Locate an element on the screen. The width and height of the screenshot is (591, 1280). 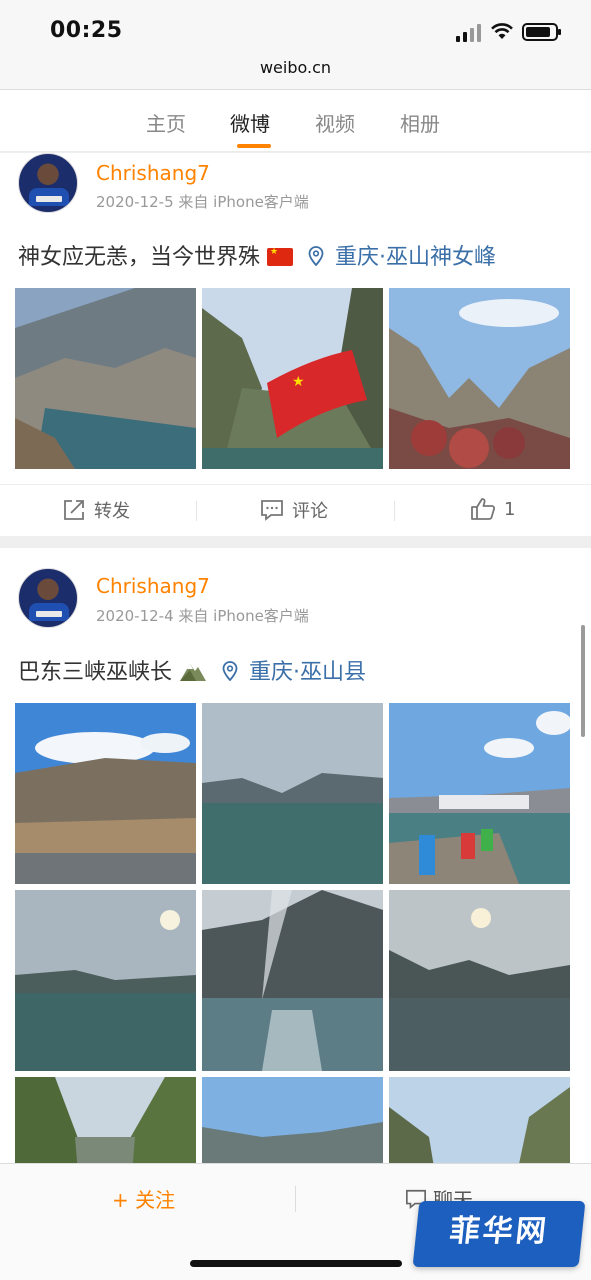
location-link: 重庆·巫山神女峰 is located at coordinates (415, 257).